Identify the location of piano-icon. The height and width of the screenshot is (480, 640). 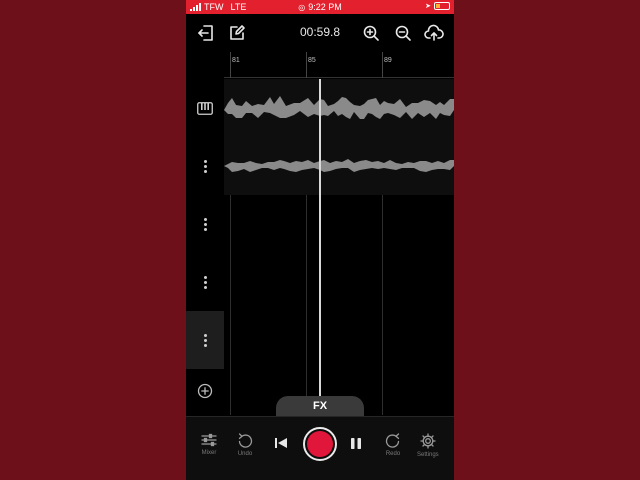
(205, 108).